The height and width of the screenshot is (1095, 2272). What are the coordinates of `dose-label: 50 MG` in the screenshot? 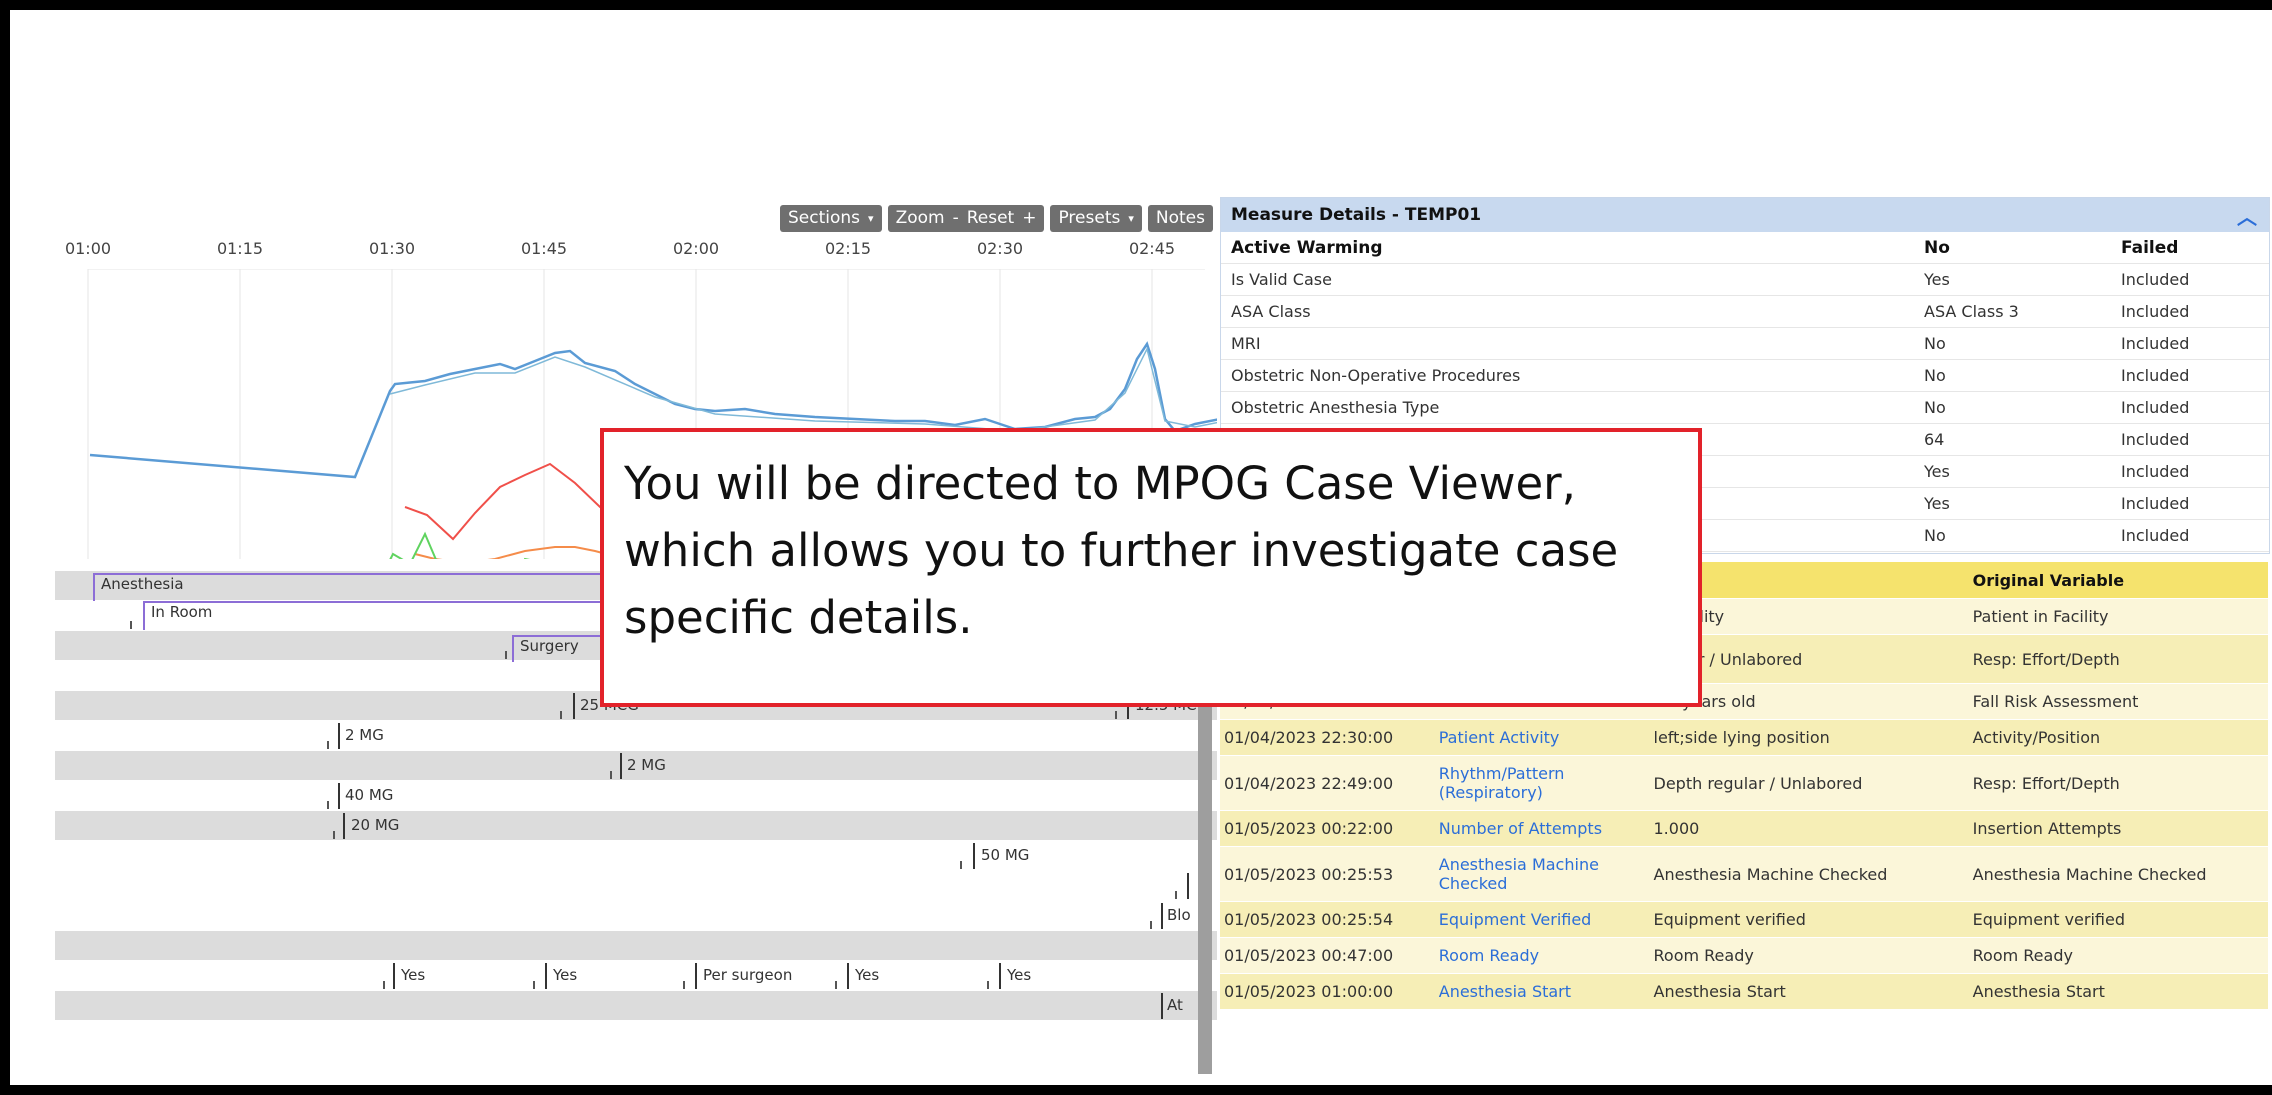 It's located at (1005, 855).